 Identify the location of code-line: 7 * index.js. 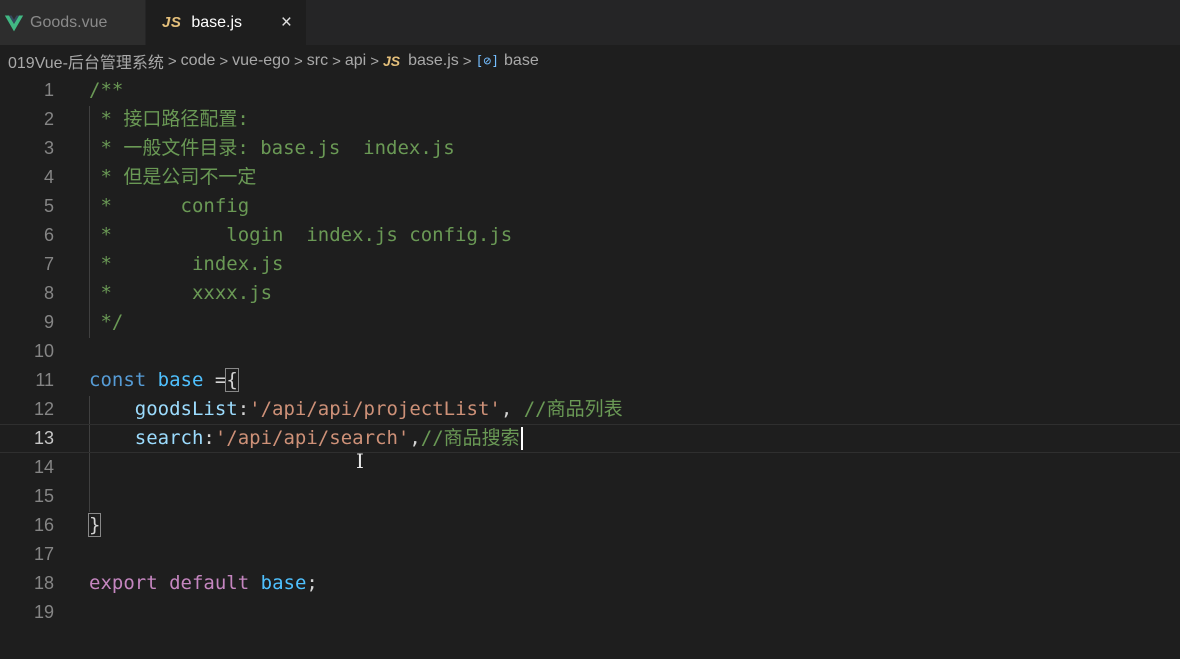
(590, 264).